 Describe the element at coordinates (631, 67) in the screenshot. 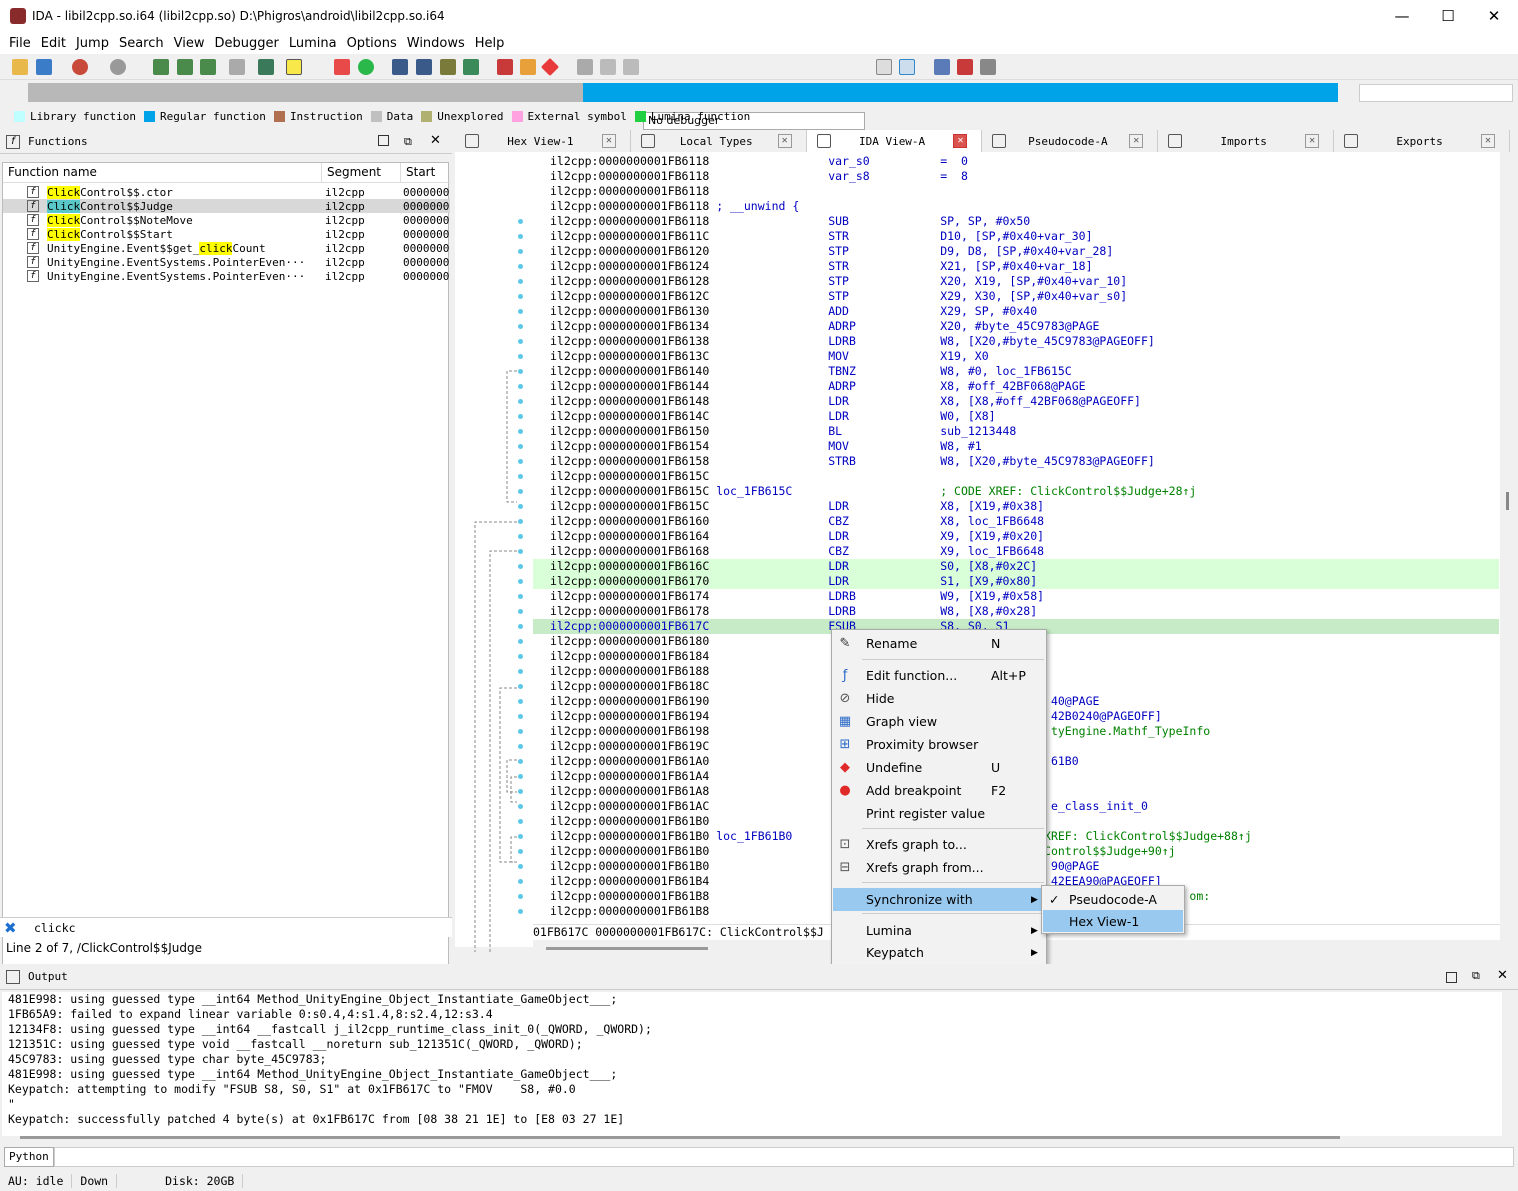

I see `stop-debug-icon` at that location.